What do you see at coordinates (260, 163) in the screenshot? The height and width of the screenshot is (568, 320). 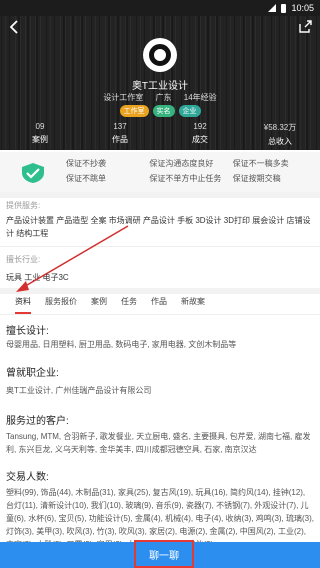 I see `guarantee-item: 保证不一稿多卖` at bounding box center [260, 163].